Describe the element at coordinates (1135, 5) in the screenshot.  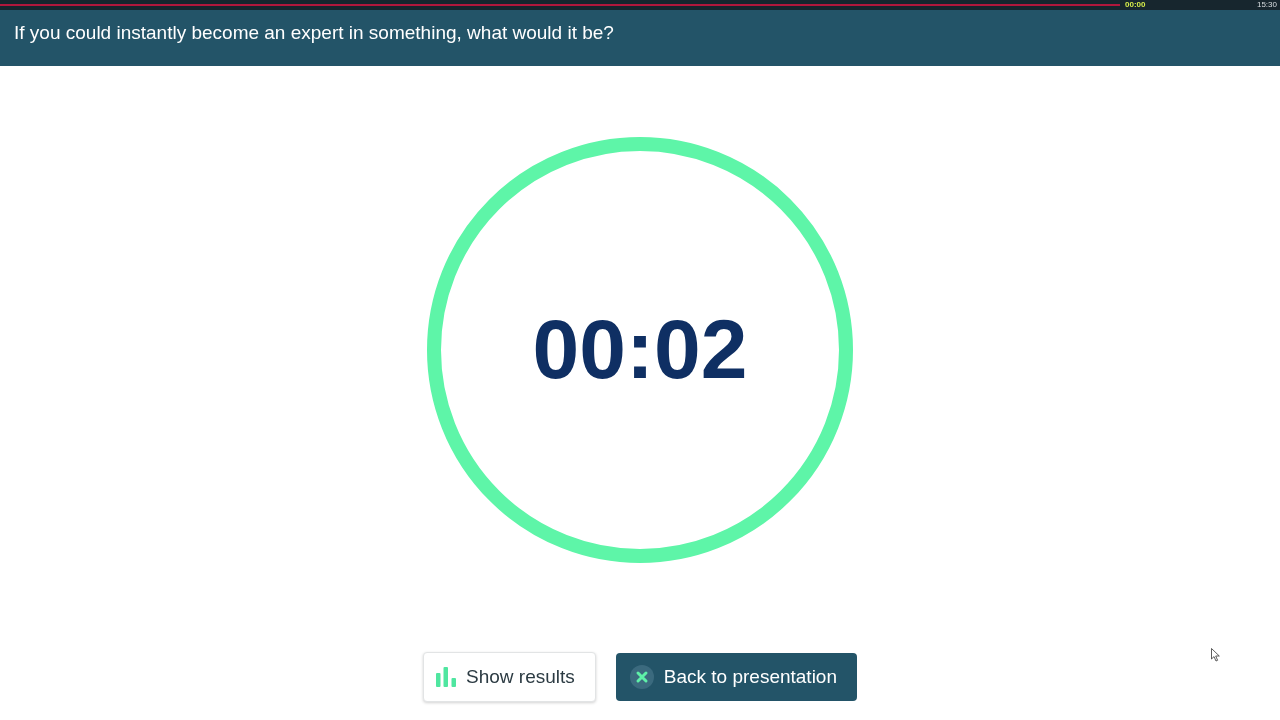
I see `elapsed-time: 00:00` at that location.